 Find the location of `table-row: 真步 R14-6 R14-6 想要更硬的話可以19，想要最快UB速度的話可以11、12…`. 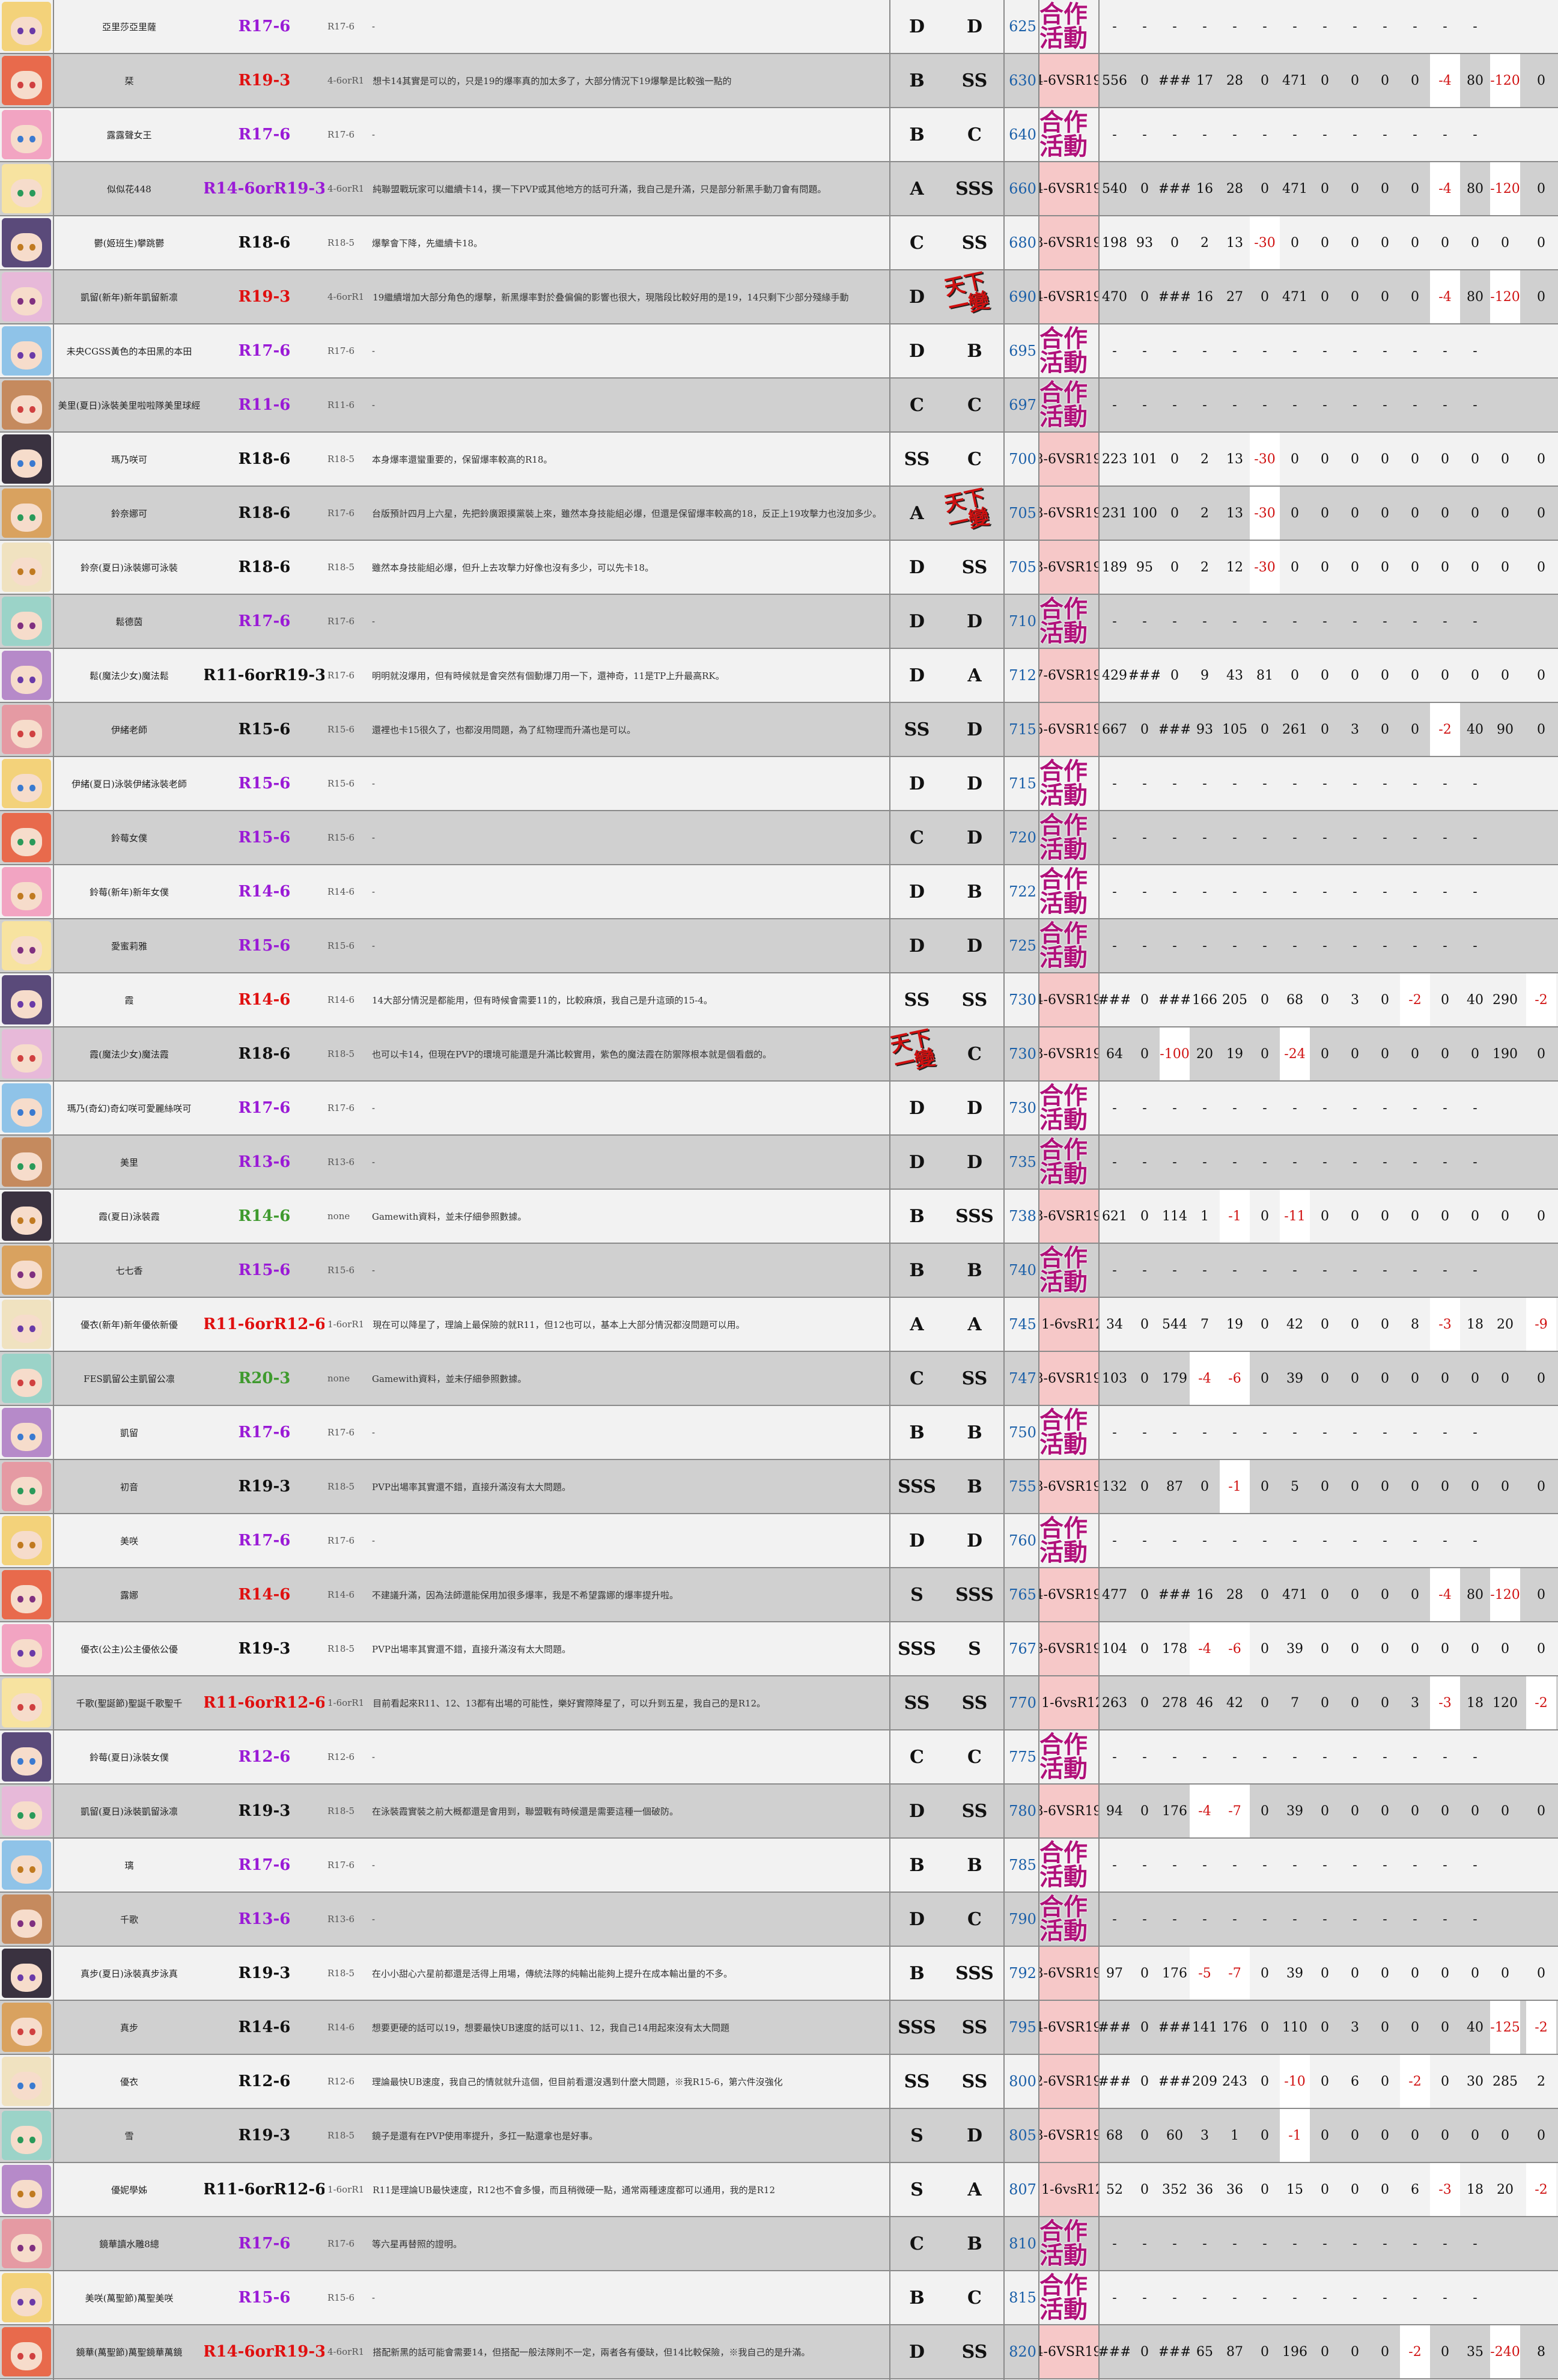

table-row: 真步 R14-6 R14-6 想要更硬的話可以19，想要最快UB速度的話可以11、12… is located at coordinates (779, 2028).